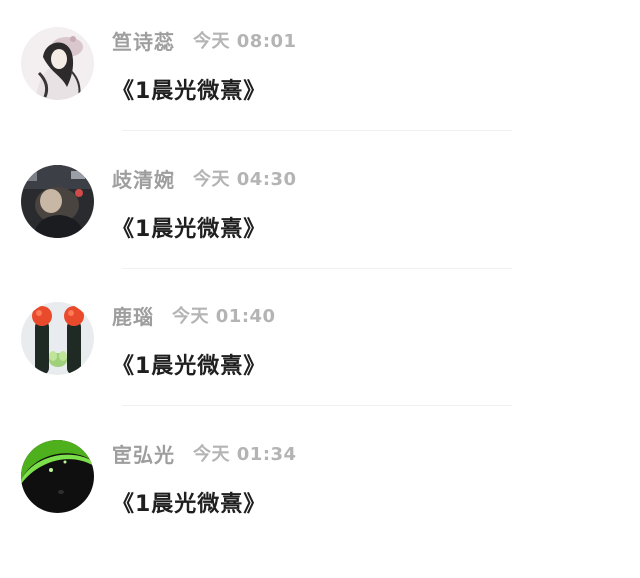 The height and width of the screenshot is (578, 640). What do you see at coordinates (57, 476) in the screenshot?
I see `green-leaf-avatar-icon` at bounding box center [57, 476].